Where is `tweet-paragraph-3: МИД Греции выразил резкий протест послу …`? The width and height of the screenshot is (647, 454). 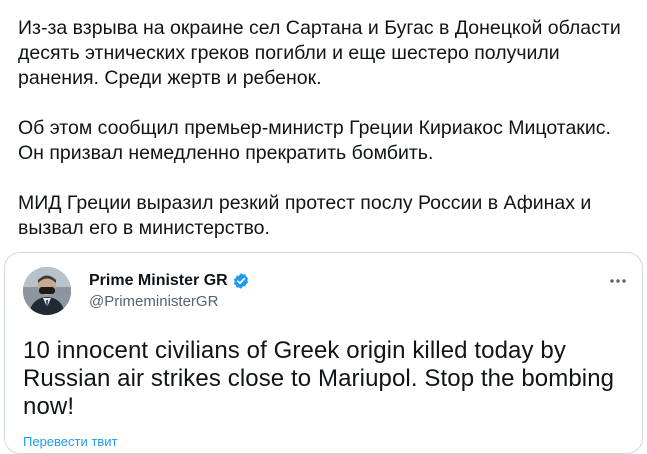 tweet-paragraph-3: МИД Греции выразил резкий протест послу … is located at coordinates (305, 215).